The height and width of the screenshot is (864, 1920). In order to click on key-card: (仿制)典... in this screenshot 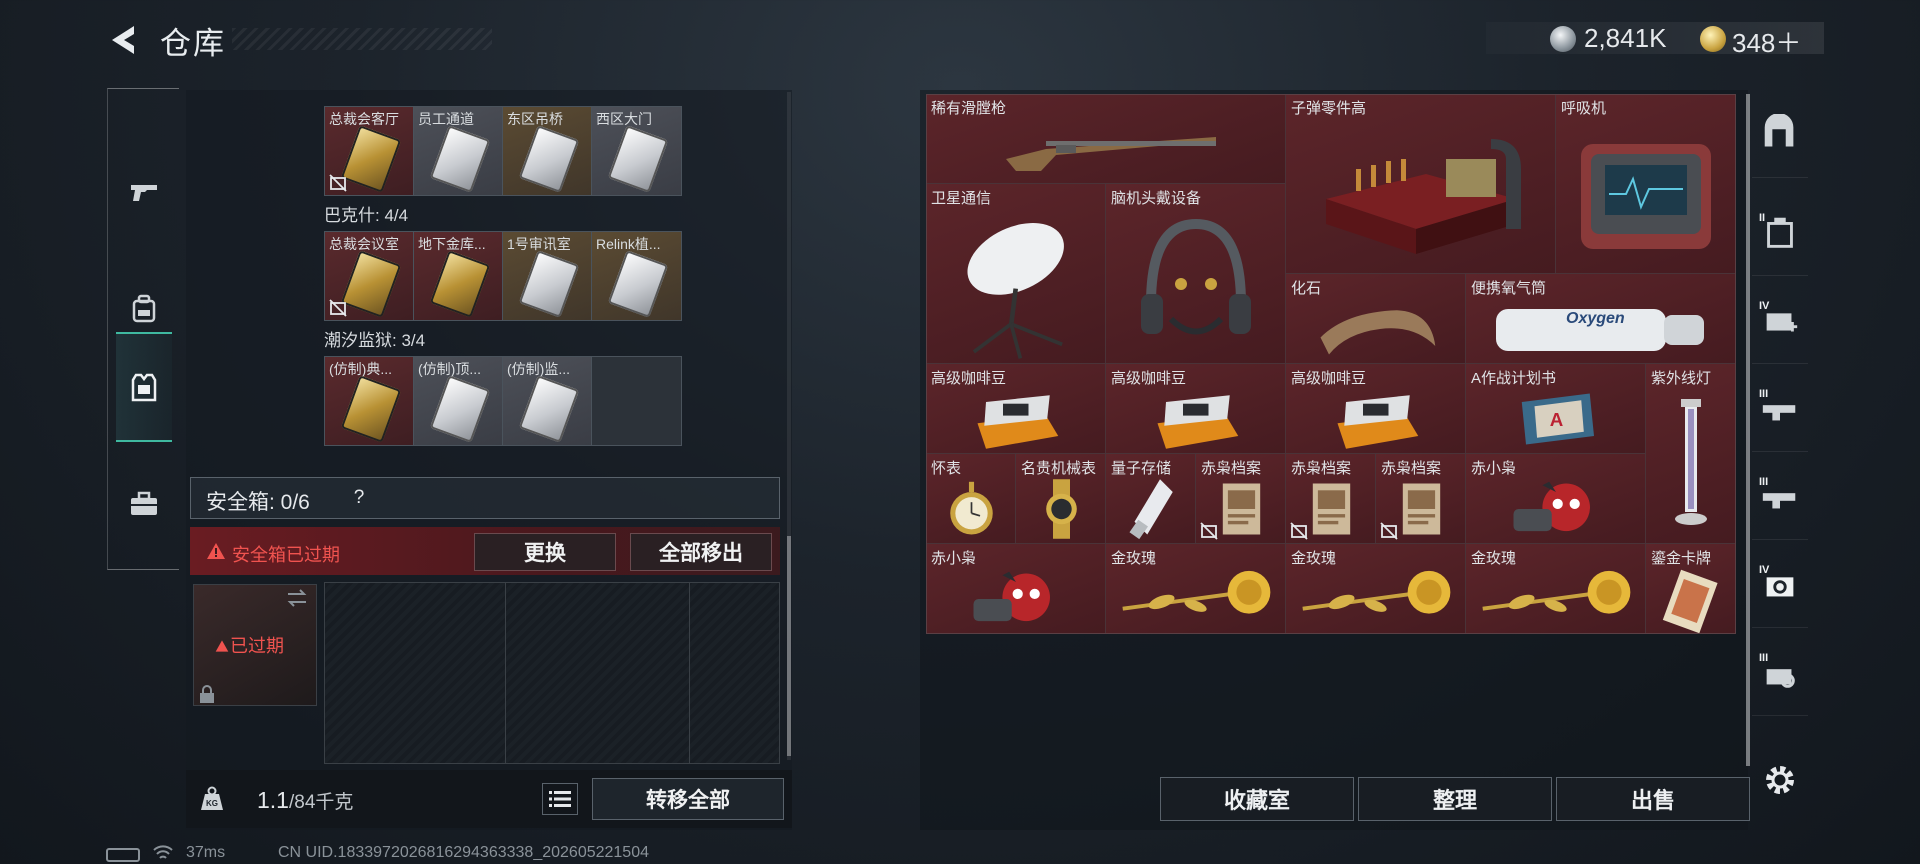, I will do `click(369, 401)`.